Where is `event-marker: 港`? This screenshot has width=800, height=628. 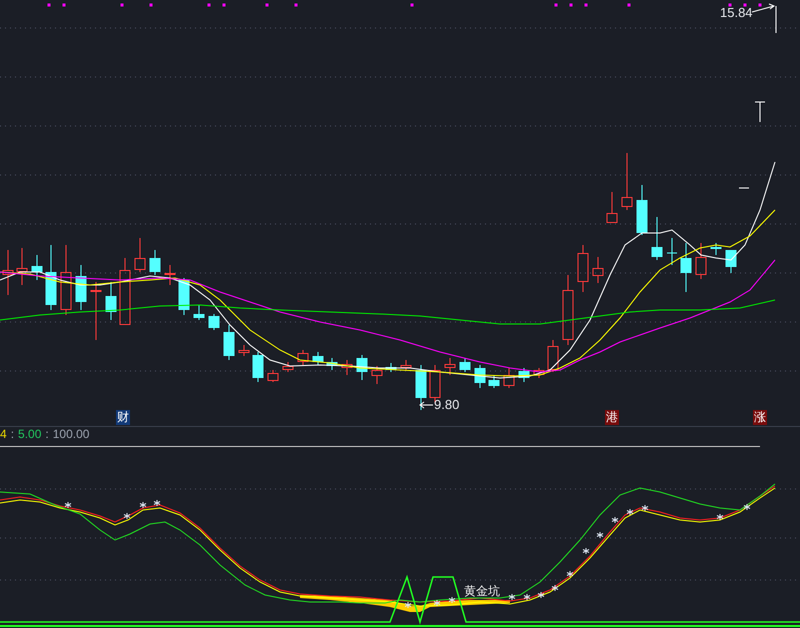 event-marker: 港 is located at coordinates (612, 417).